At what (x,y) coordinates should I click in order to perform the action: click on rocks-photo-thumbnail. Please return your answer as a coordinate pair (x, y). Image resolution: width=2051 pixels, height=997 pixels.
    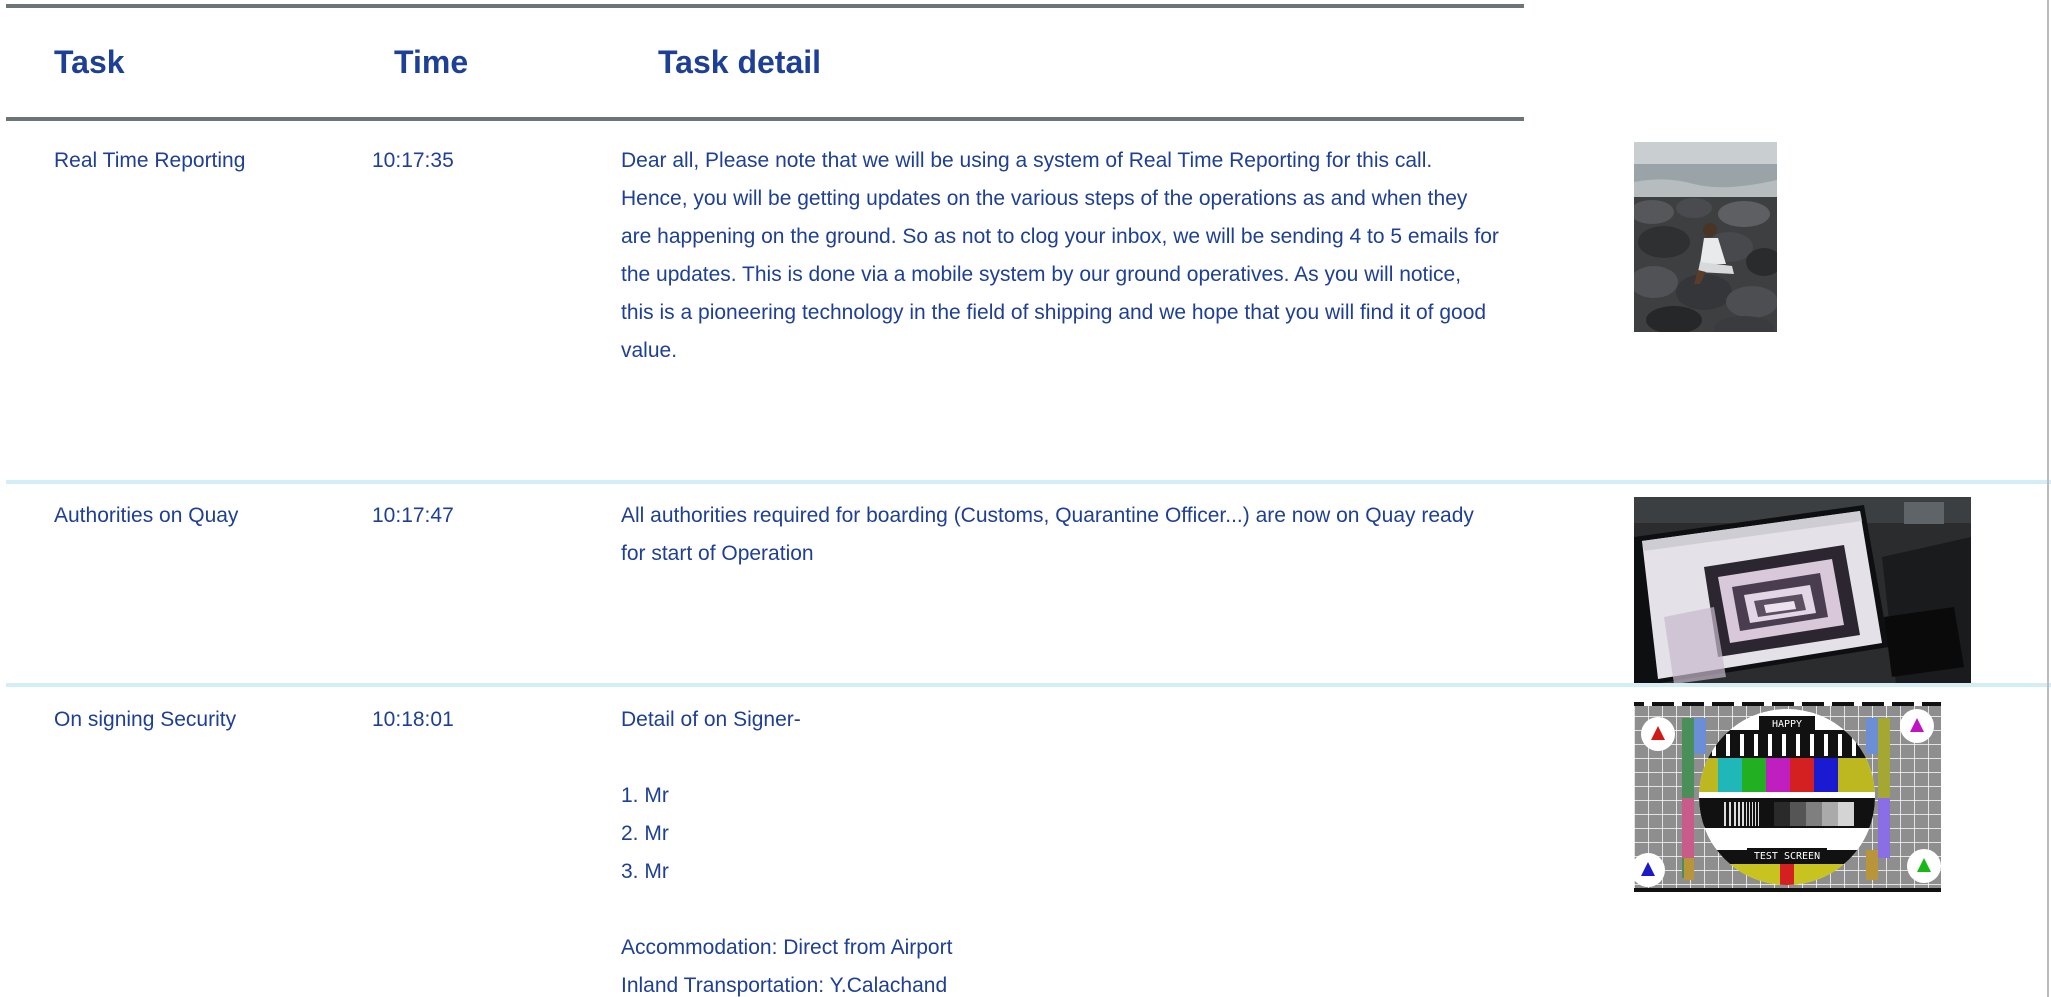
    Looking at the image, I should click on (1705, 237).